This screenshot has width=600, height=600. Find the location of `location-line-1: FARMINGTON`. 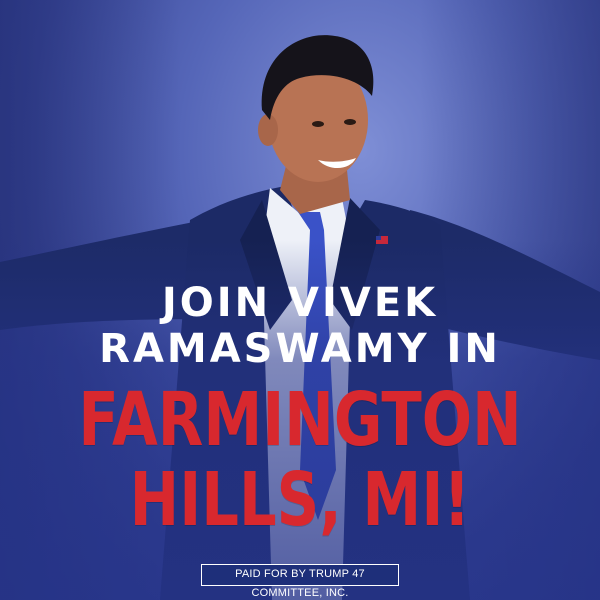

location-line-1: FARMINGTON is located at coordinates (300, 420).